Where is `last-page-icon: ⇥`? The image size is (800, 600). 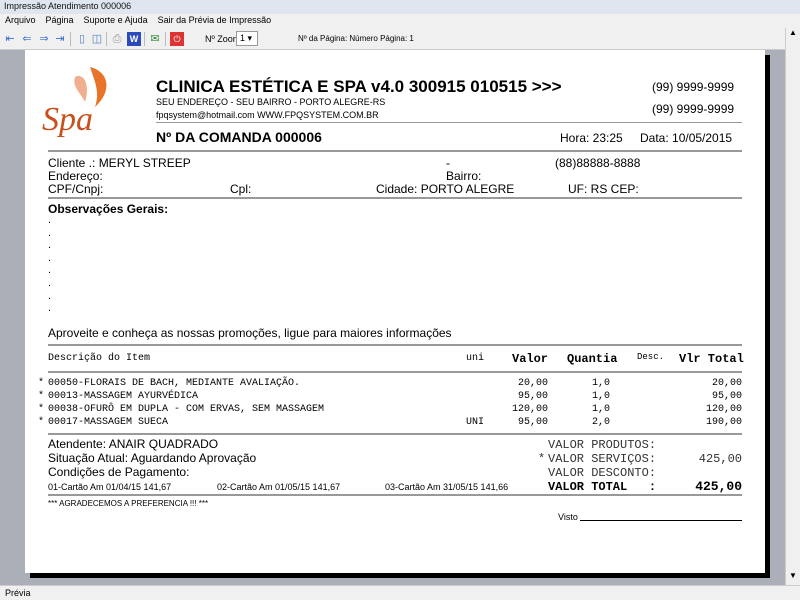
last-page-icon: ⇥ is located at coordinates (60, 39).